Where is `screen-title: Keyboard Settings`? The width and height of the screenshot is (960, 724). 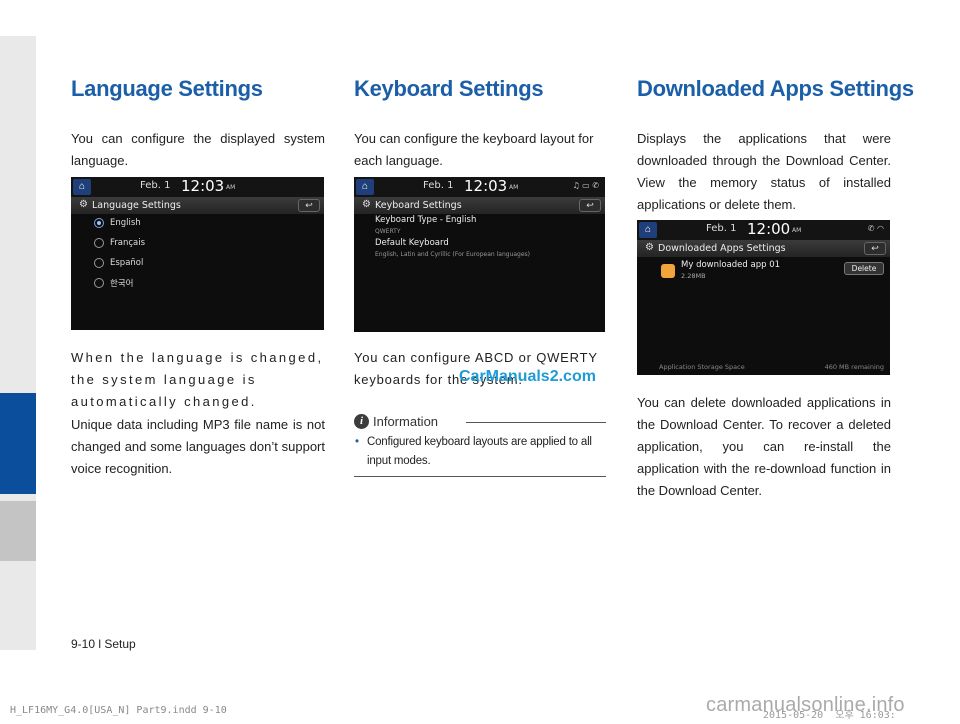 screen-title: Keyboard Settings is located at coordinates (418, 205).